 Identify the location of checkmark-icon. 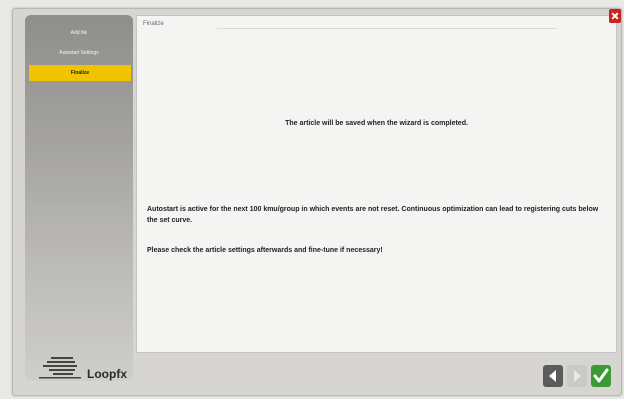
(601, 375).